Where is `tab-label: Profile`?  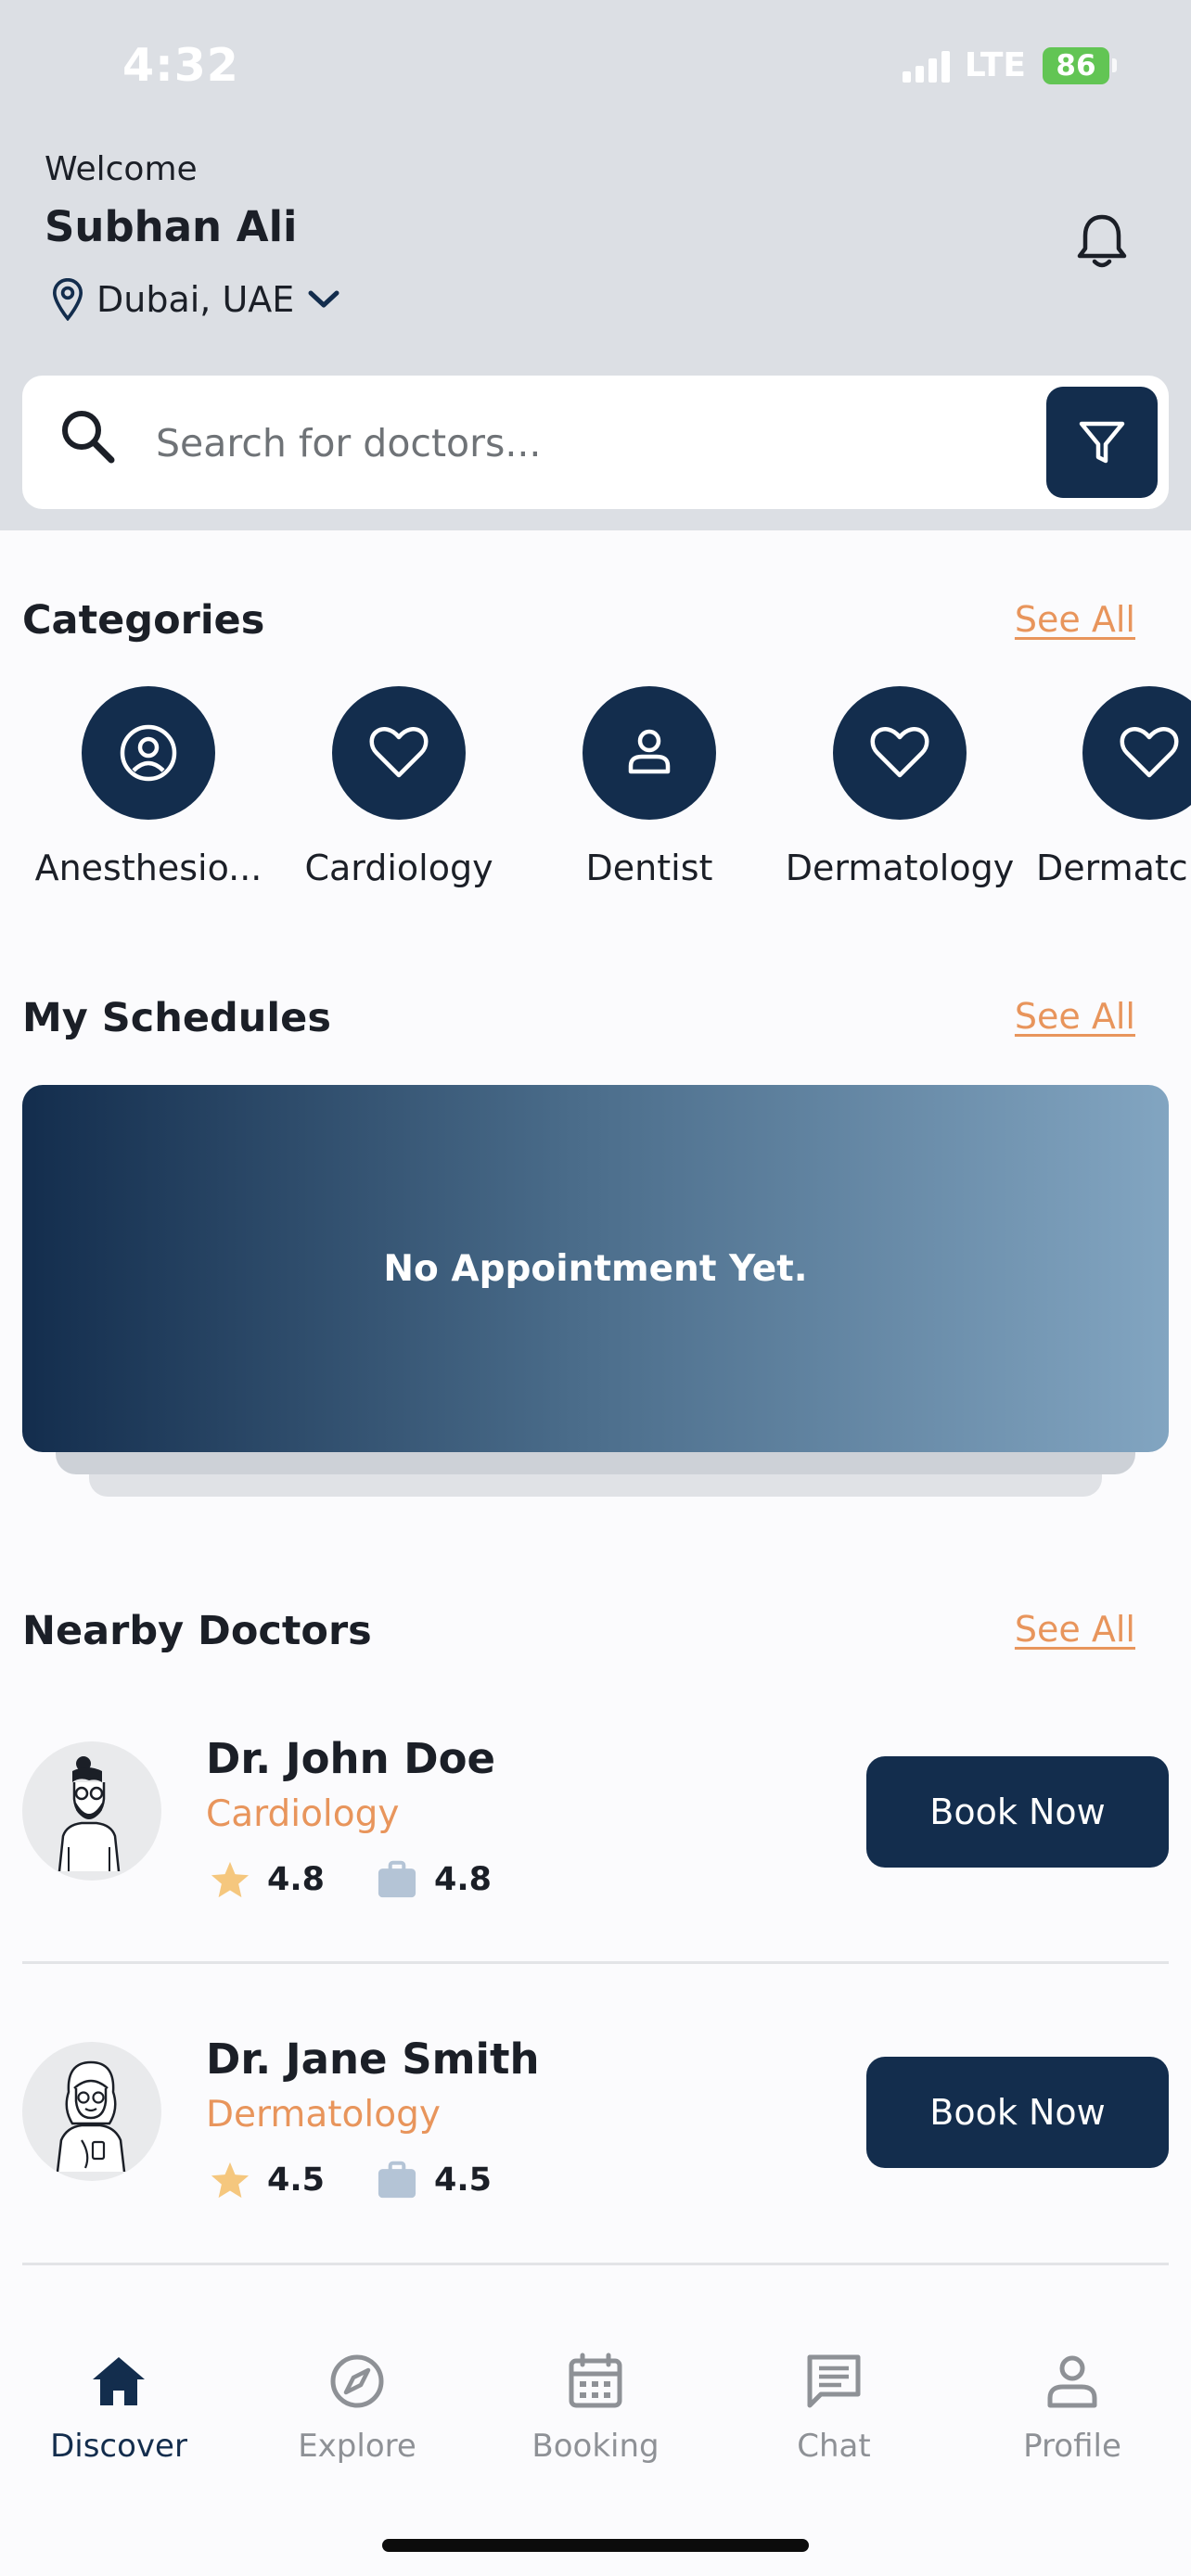 tab-label: Profile is located at coordinates (1072, 2446).